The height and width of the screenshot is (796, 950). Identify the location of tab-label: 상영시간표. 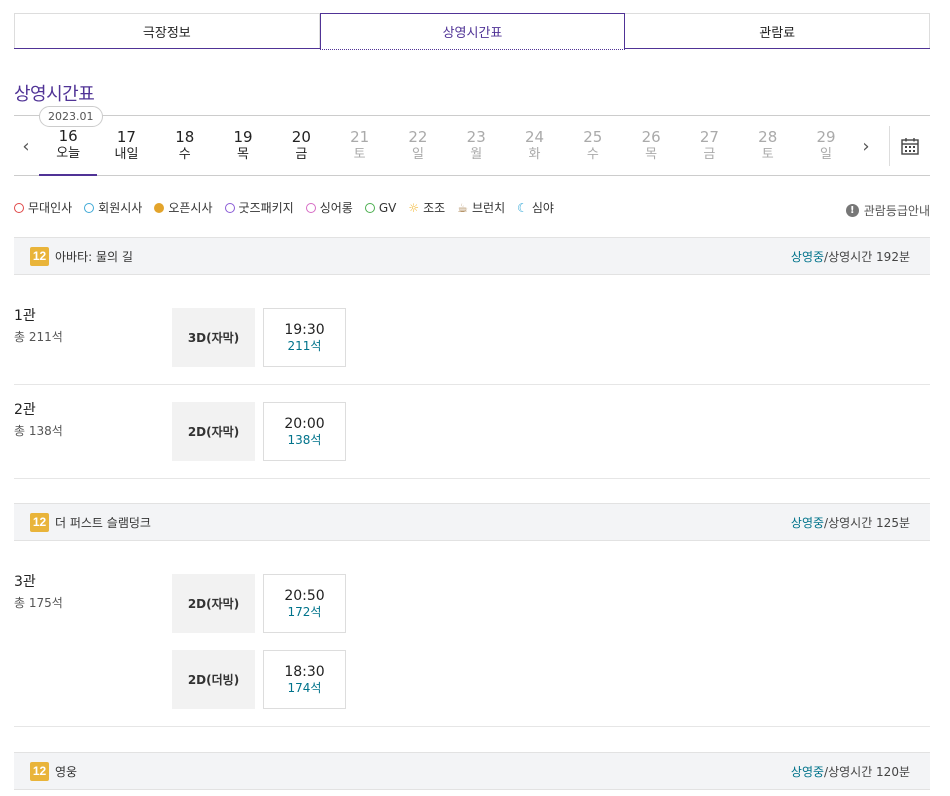
(472, 33).